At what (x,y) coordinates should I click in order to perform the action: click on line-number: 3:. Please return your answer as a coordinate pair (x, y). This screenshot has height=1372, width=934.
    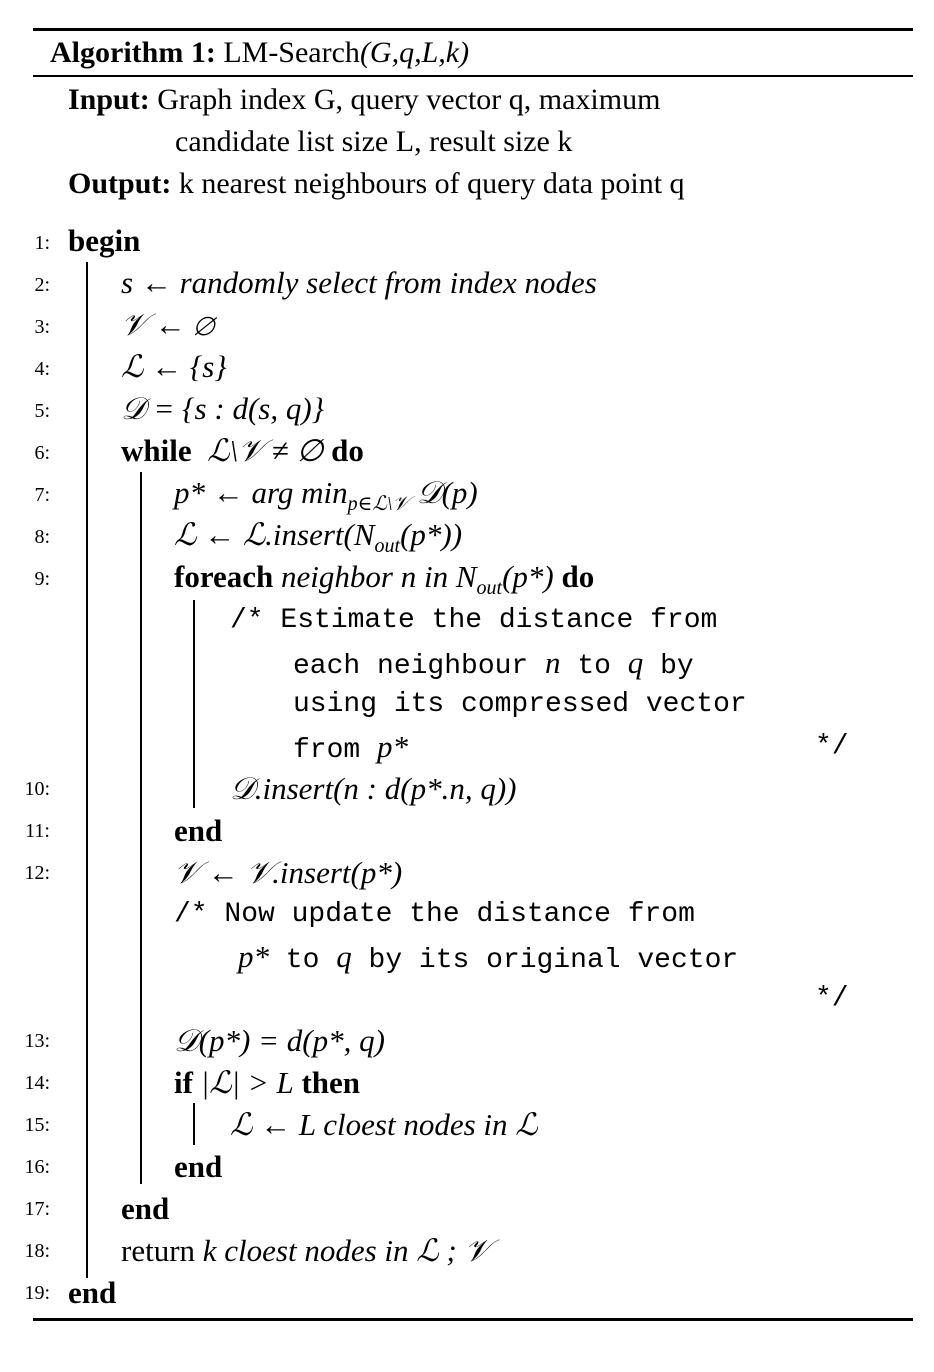
    Looking at the image, I should click on (42, 327).